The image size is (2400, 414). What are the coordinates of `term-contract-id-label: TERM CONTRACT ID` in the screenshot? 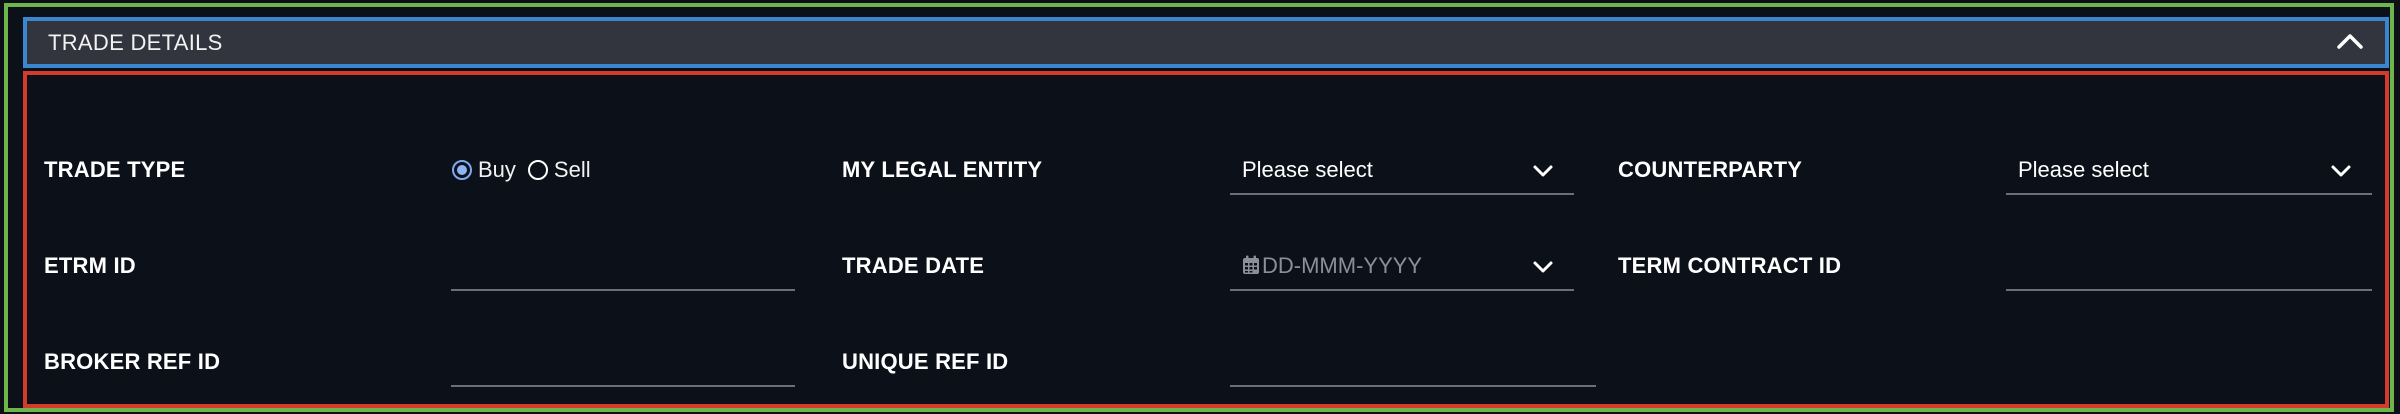 It's located at (1730, 265).